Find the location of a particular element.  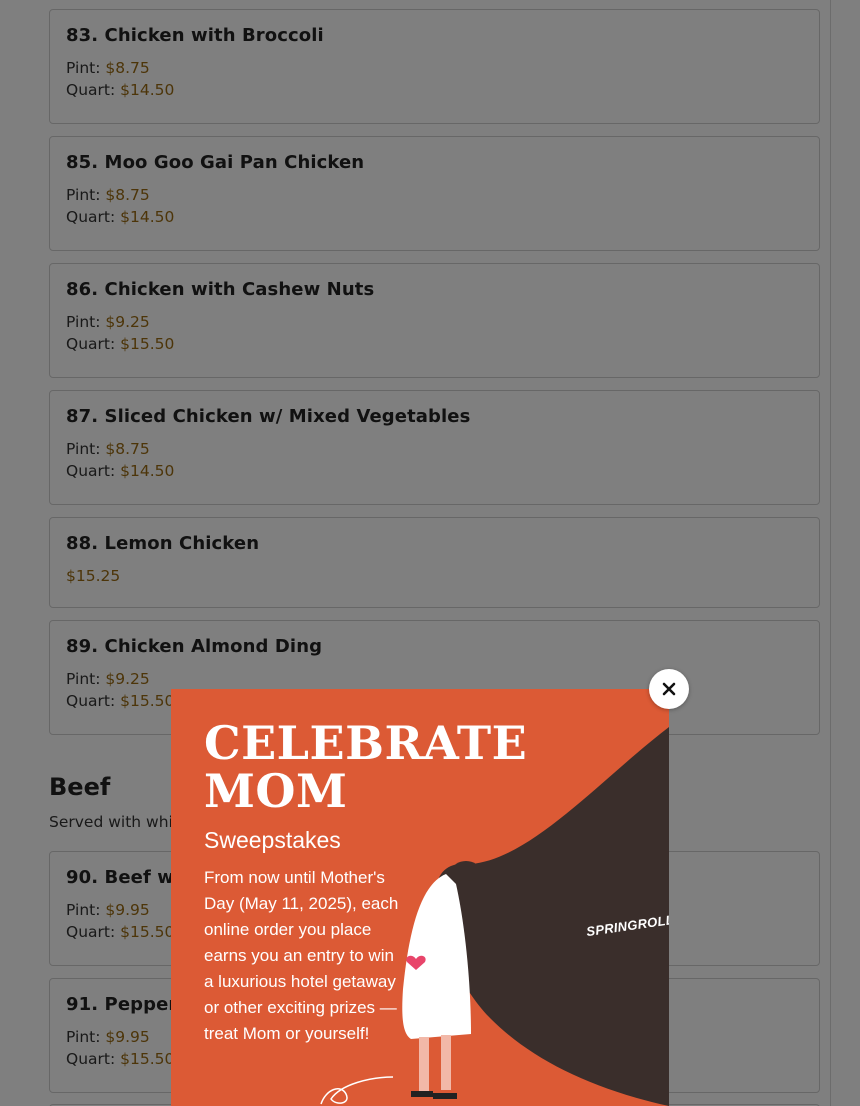

headline-line: CELEBRATE is located at coordinates (366, 743).